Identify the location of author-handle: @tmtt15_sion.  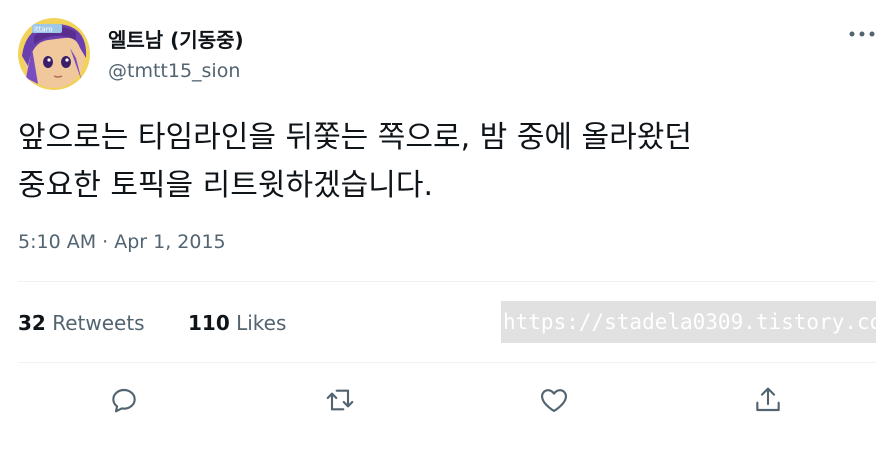
(174, 71).